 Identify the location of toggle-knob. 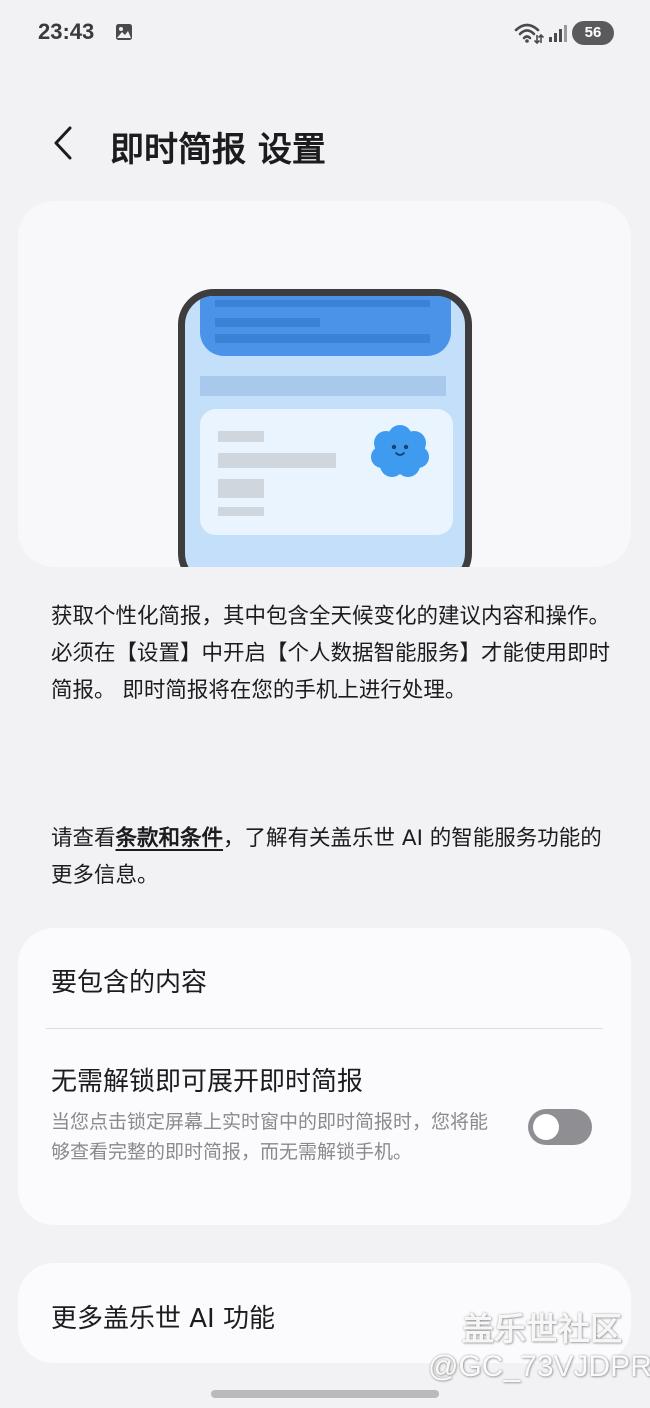
(546, 1127).